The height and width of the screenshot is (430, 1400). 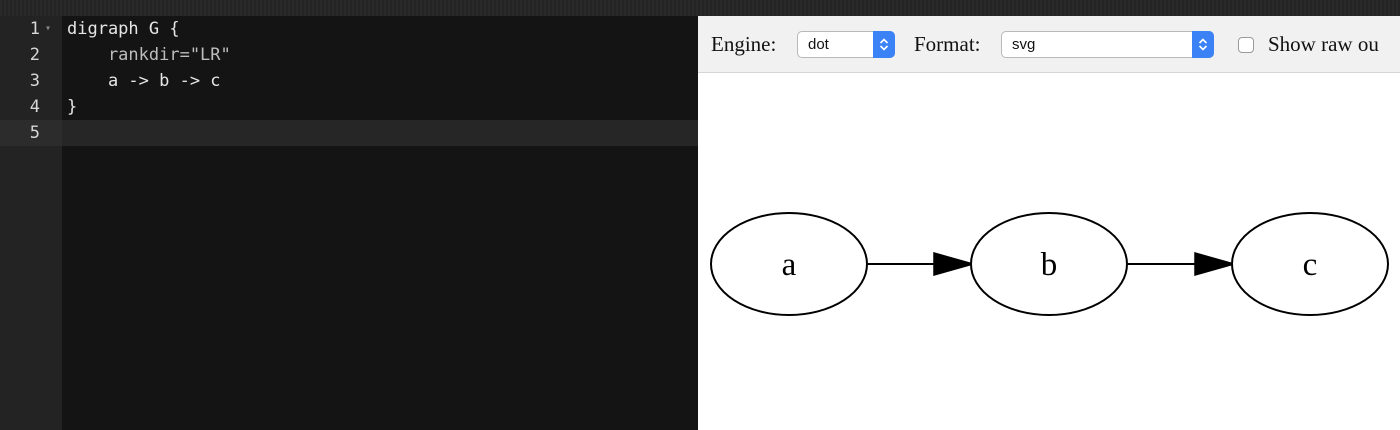 I want to click on line-number: 3, so click(x=34, y=81).